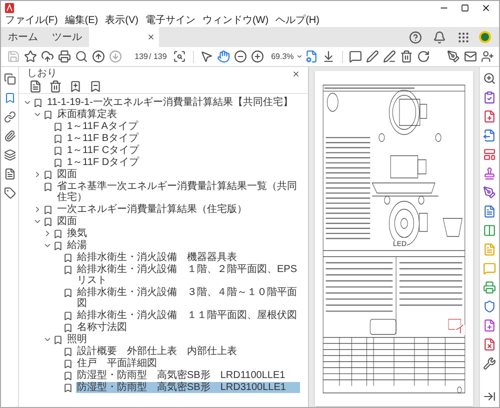 This screenshot has width=500, height=408. Describe the element at coordinates (157, 351) in the screenshot. I see `bookmark-item: 設計概要 外部仕上表 内部仕上表` at that location.